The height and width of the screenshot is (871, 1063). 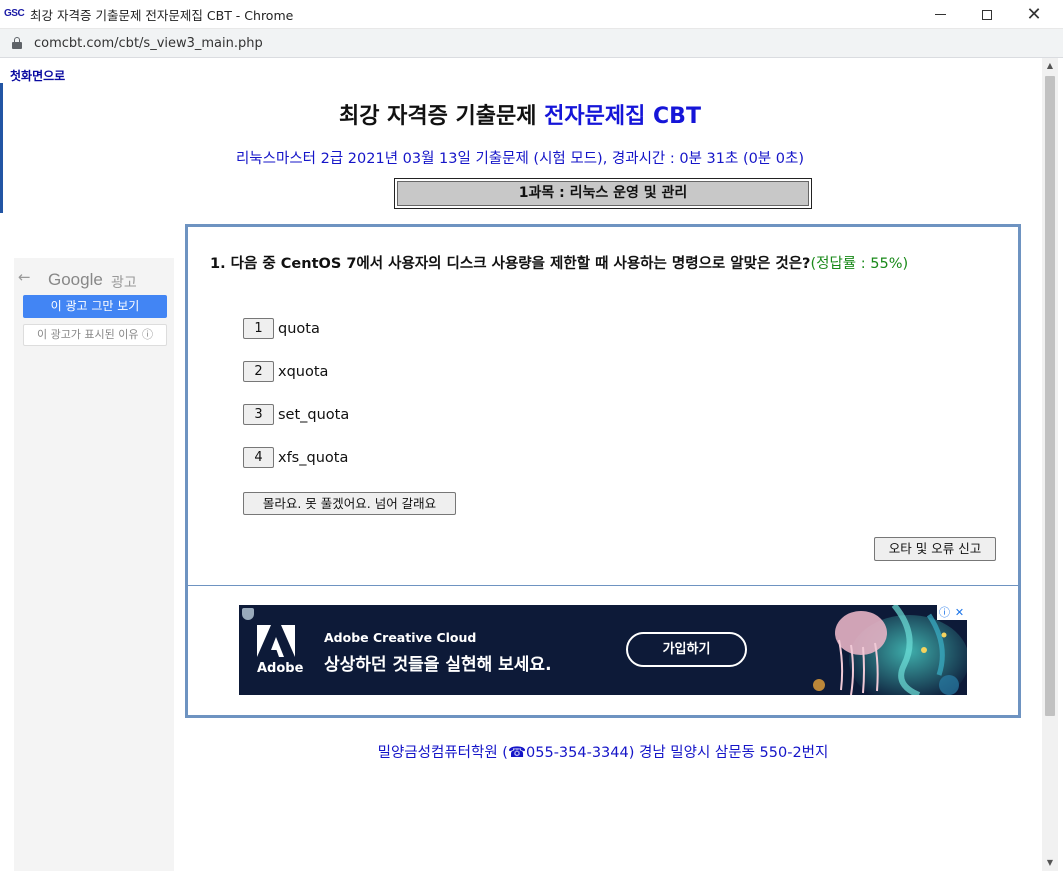 What do you see at coordinates (299, 328) in the screenshot?
I see `option-1-text: quota` at bounding box center [299, 328].